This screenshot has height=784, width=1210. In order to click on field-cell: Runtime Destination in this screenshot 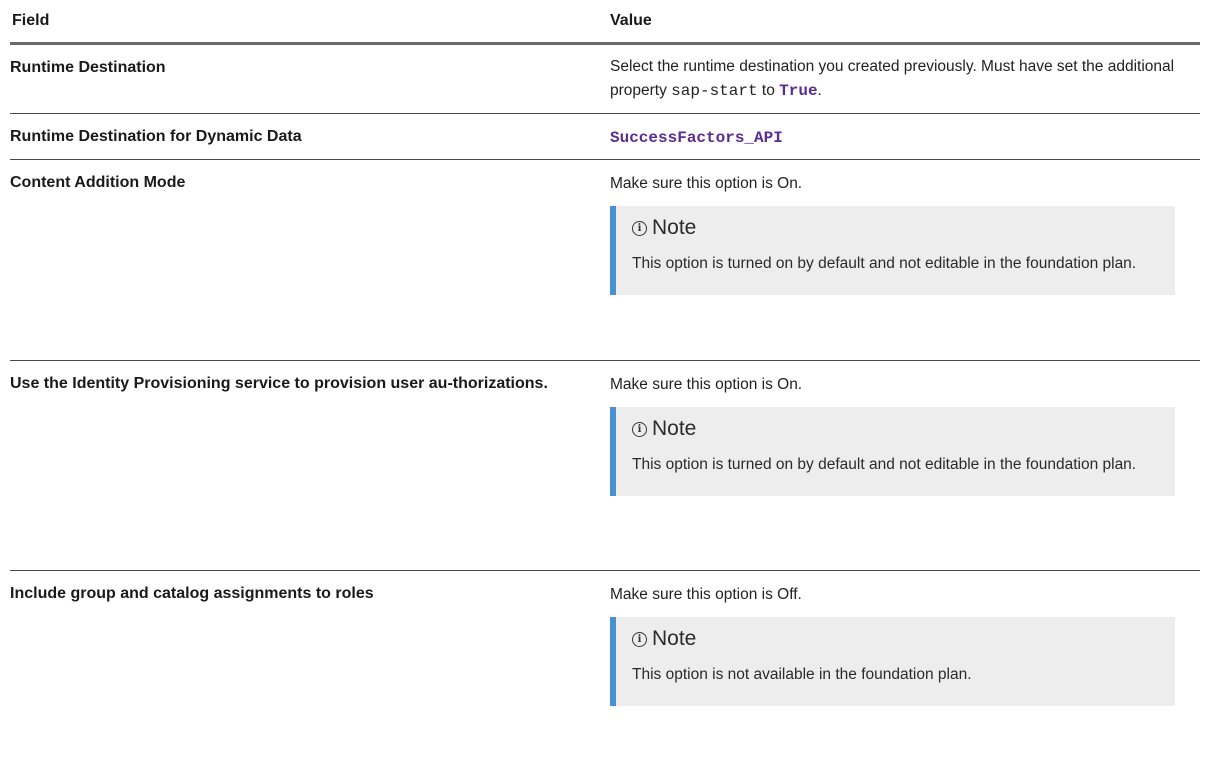, I will do `click(88, 67)`.